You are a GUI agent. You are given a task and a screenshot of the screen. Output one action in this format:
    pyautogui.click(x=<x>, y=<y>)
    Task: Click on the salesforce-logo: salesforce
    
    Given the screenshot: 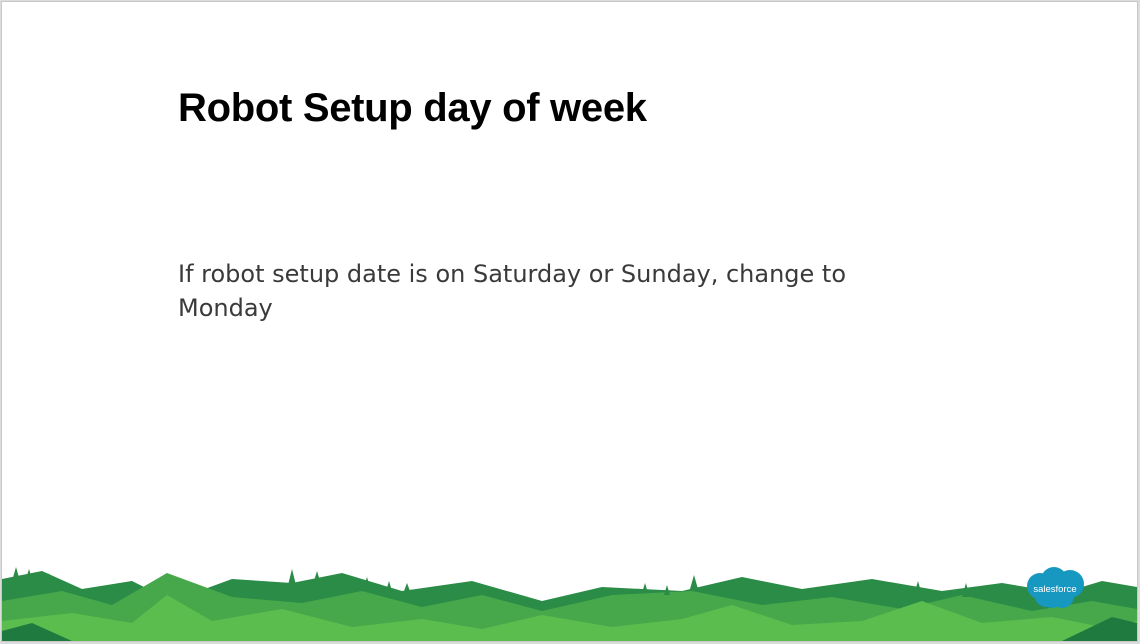 What is the action you would take?
    pyautogui.click(x=1055, y=587)
    